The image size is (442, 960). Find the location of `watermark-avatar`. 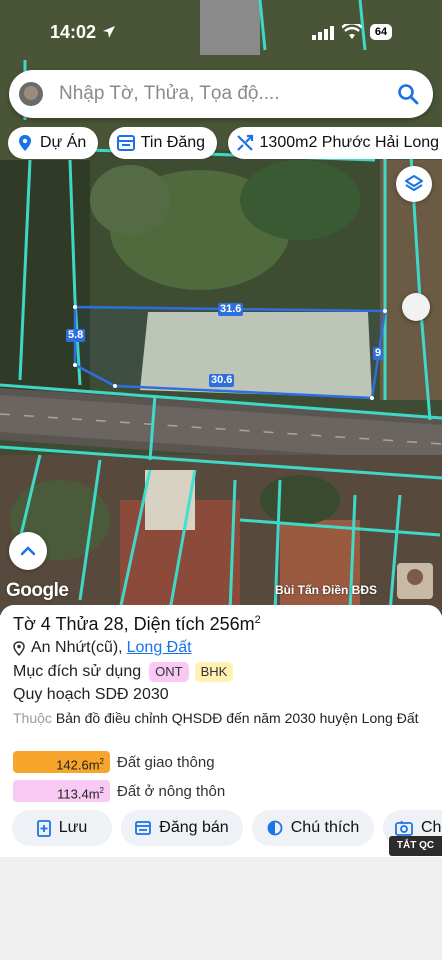

watermark-avatar is located at coordinates (415, 581).